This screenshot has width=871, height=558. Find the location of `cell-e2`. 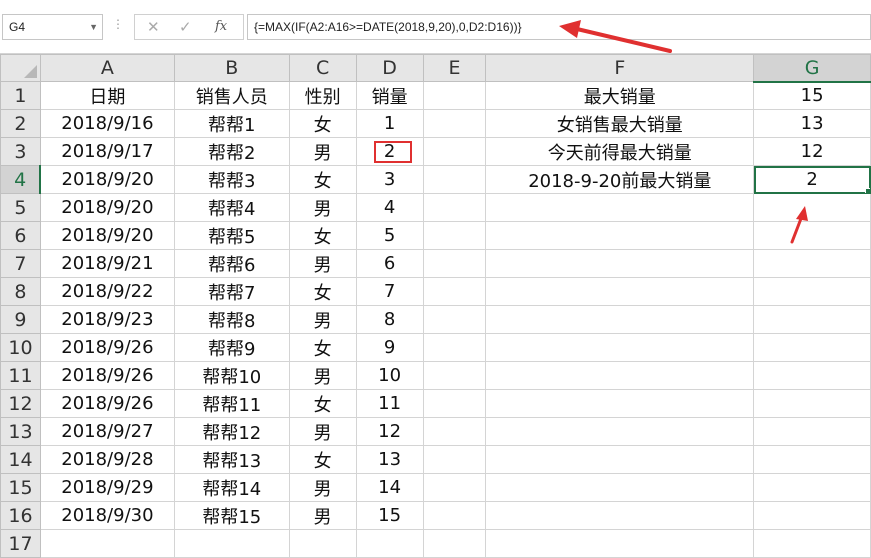

cell-e2 is located at coordinates (454, 123).